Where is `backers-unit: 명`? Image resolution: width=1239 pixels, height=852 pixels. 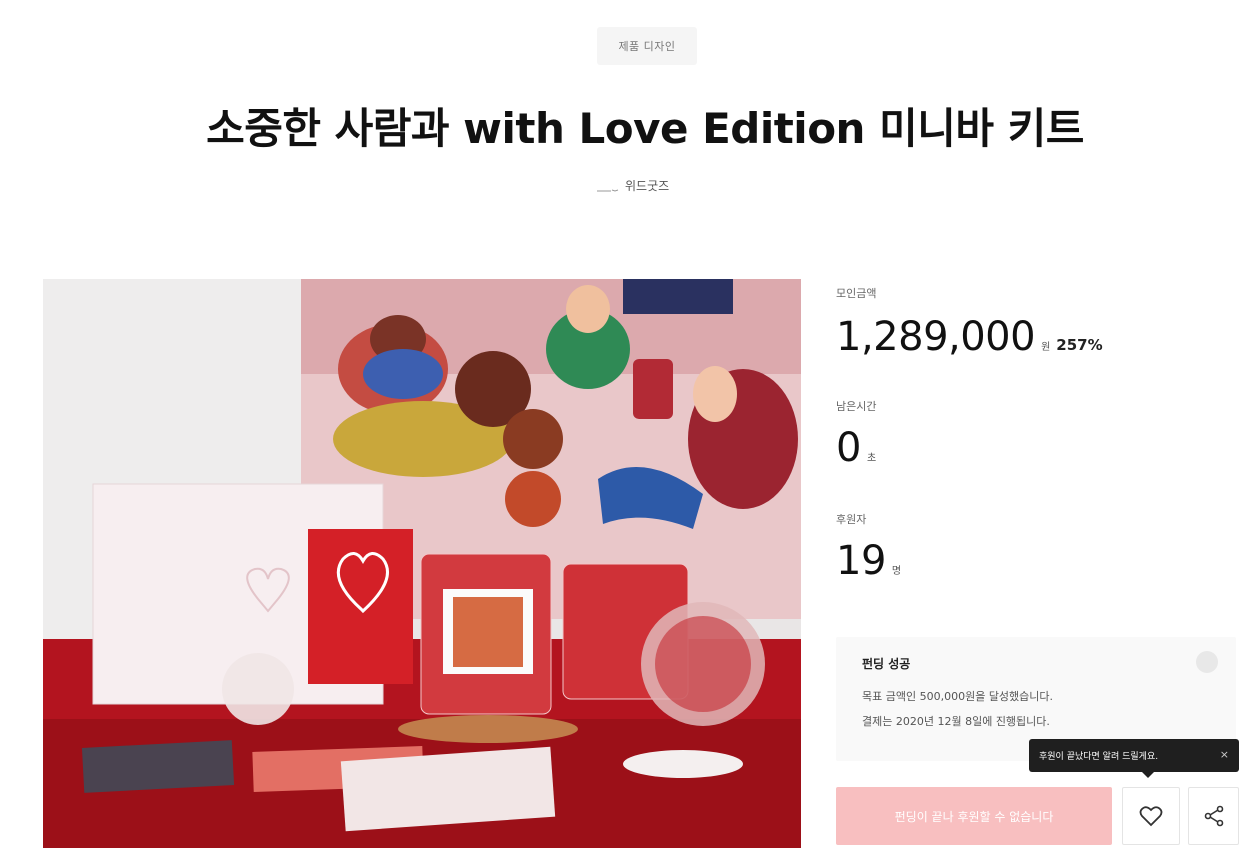
backers-unit: 명 is located at coordinates (896, 571).